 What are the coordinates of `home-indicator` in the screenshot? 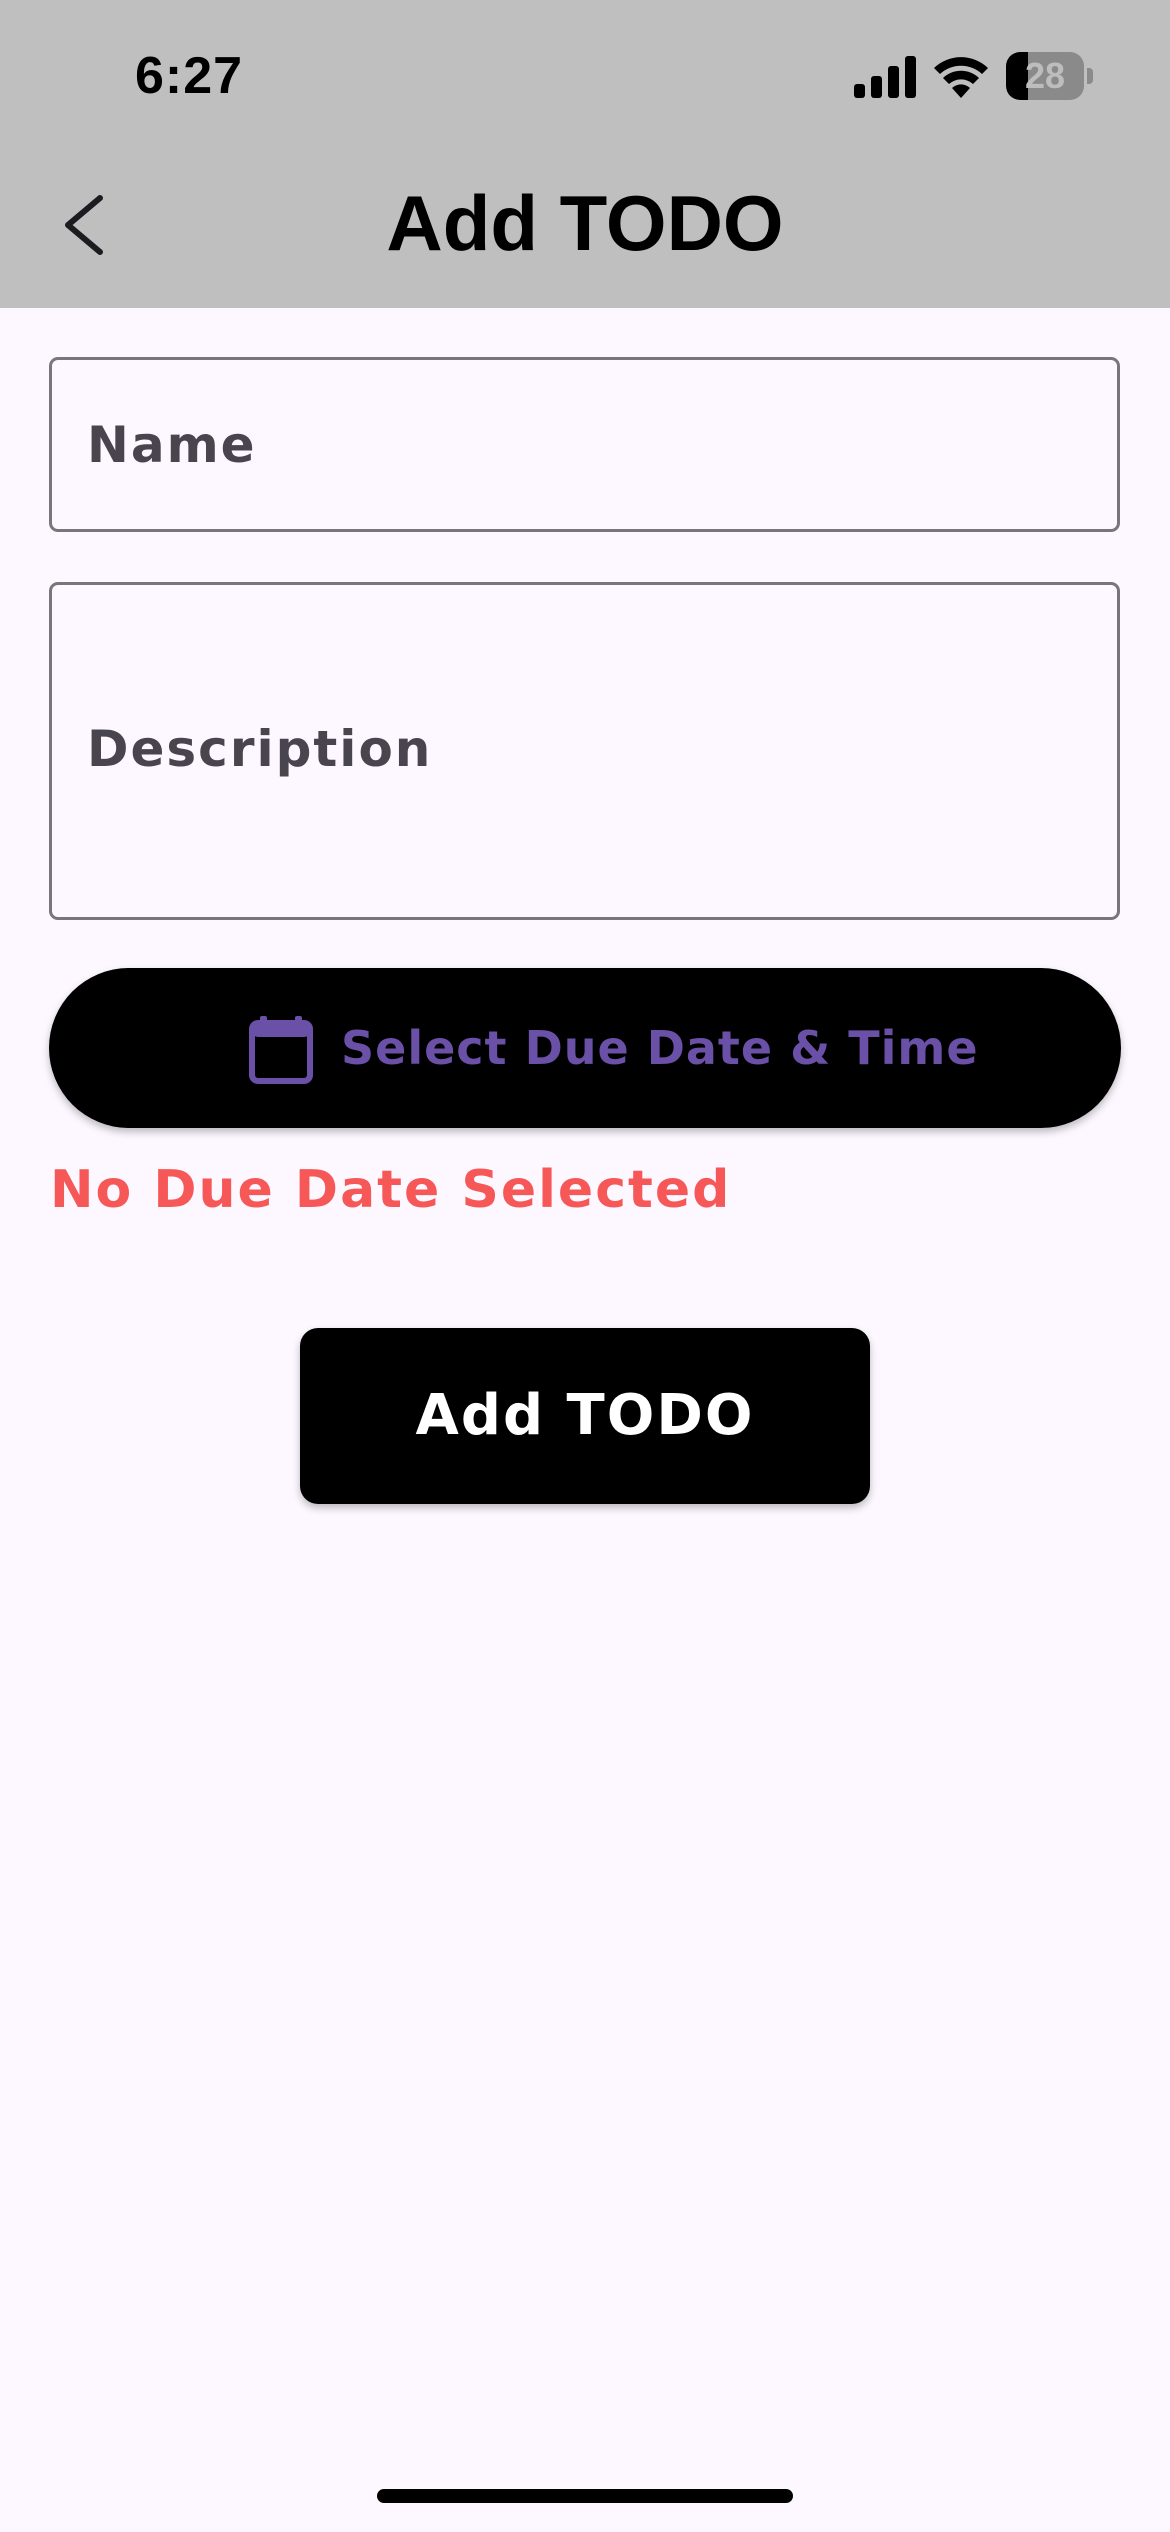 It's located at (585, 2496).